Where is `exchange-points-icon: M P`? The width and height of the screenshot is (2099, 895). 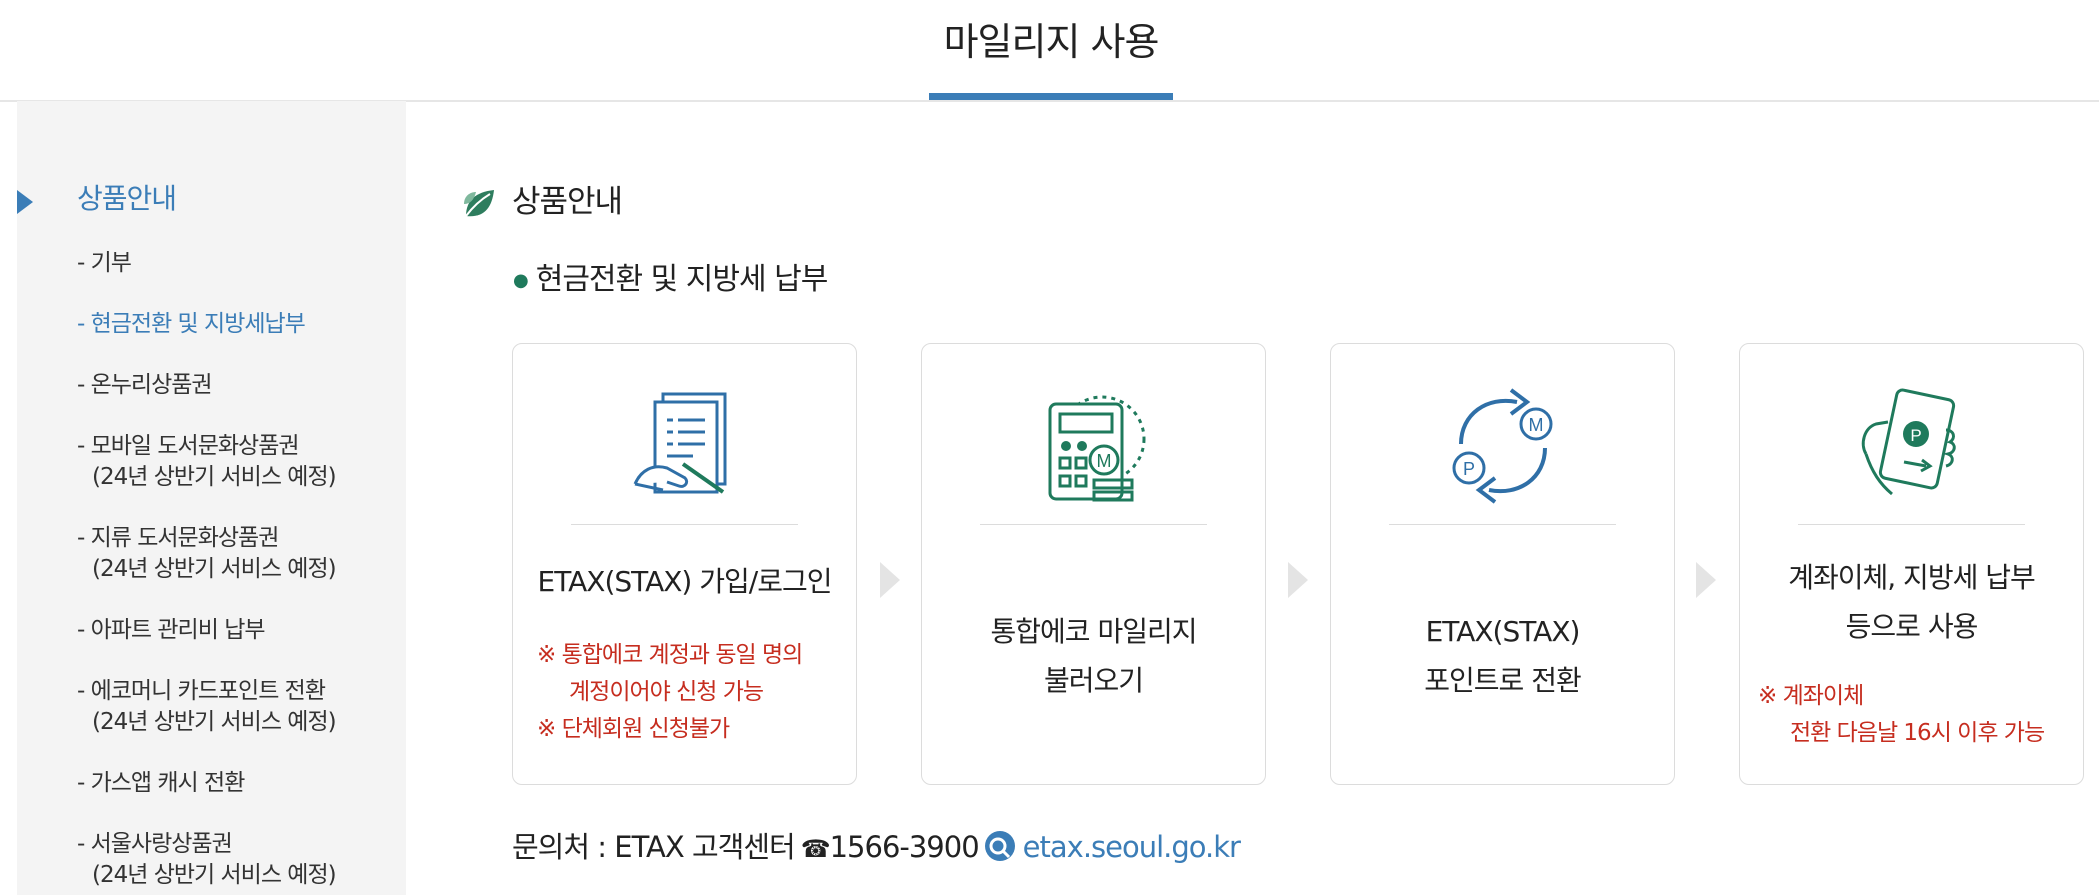
exchange-points-icon: M P is located at coordinates (1502, 446).